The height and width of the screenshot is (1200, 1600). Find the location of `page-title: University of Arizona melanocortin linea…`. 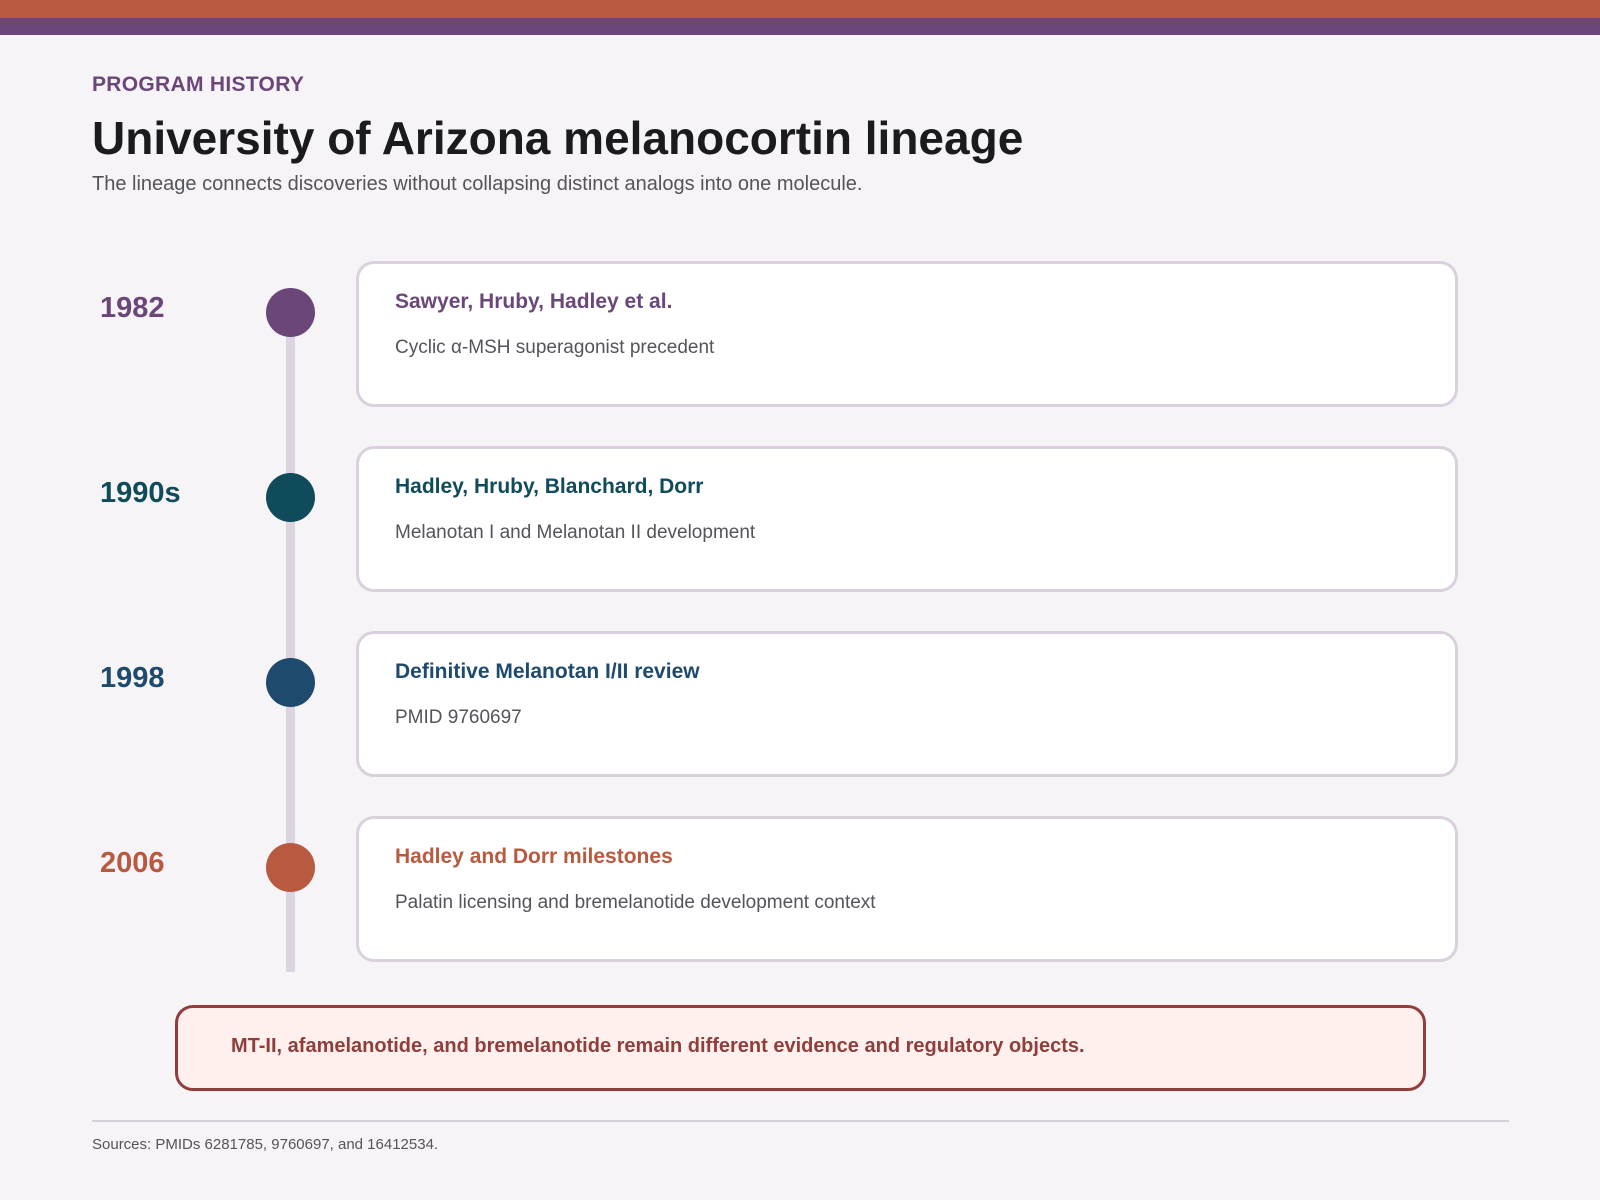

page-title: University of Arizona melanocortin linea… is located at coordinates (558, 138).